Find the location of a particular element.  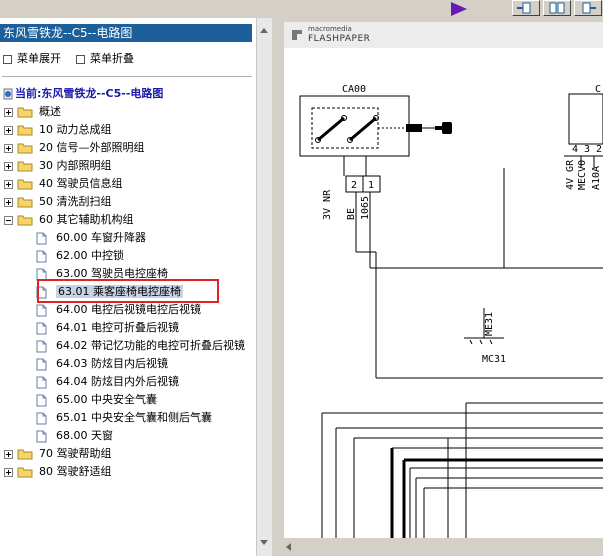

info-icon is located at coordinates (8, 94).